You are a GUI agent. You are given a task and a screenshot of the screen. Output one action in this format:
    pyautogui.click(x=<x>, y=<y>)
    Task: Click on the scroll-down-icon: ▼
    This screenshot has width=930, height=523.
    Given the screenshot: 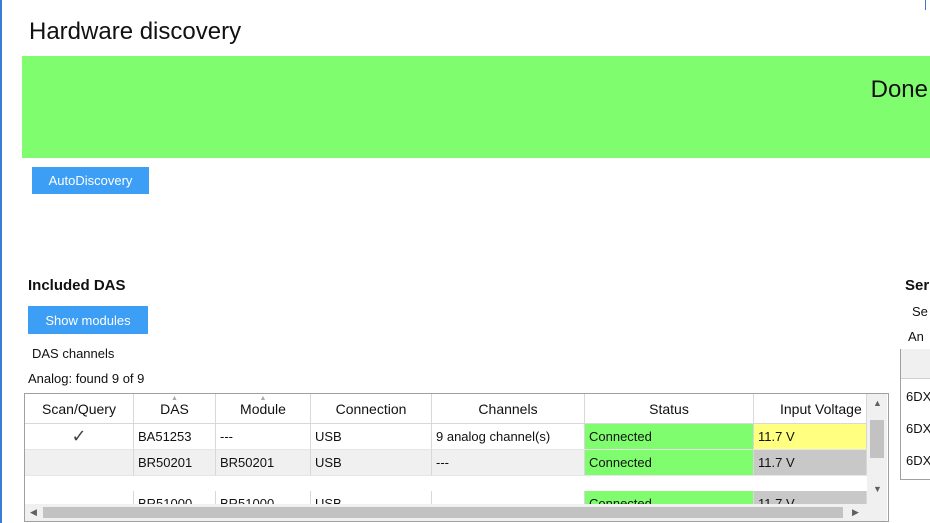 What is the action you would take?
    pyautogui.click(x=877, y=489)
    